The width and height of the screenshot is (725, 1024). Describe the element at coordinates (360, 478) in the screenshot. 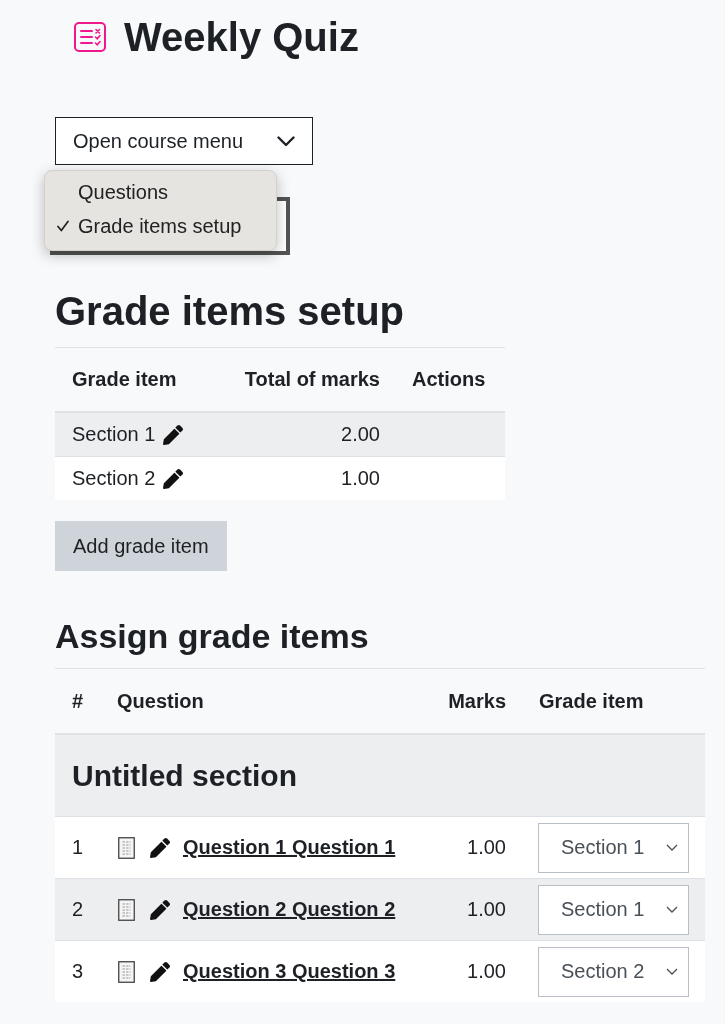

I see `total-marks-value: 1.00` at that location.